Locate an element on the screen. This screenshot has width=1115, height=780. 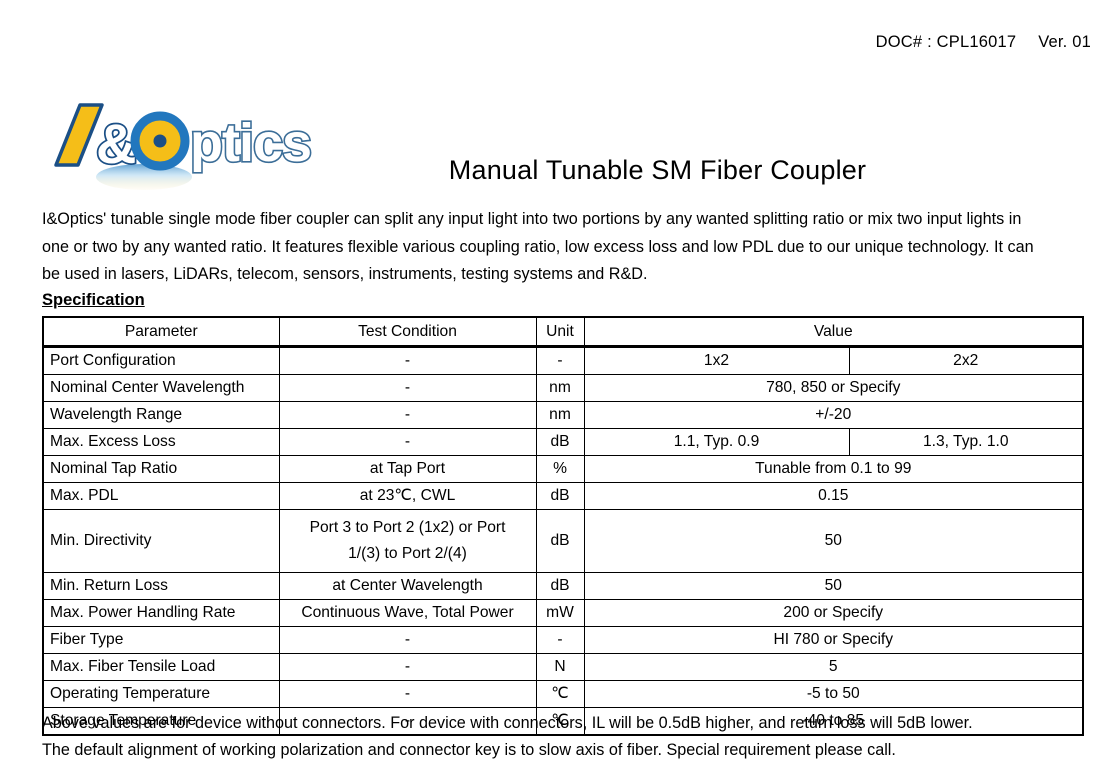
doc-number: DOC# : CPL16017 is located at coordinates (946, 42).